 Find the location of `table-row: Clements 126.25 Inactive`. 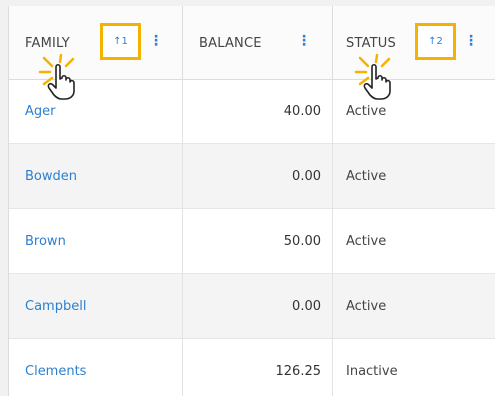

table-row: Clements 126.25 Inactive is located at coordinates (252, 367).